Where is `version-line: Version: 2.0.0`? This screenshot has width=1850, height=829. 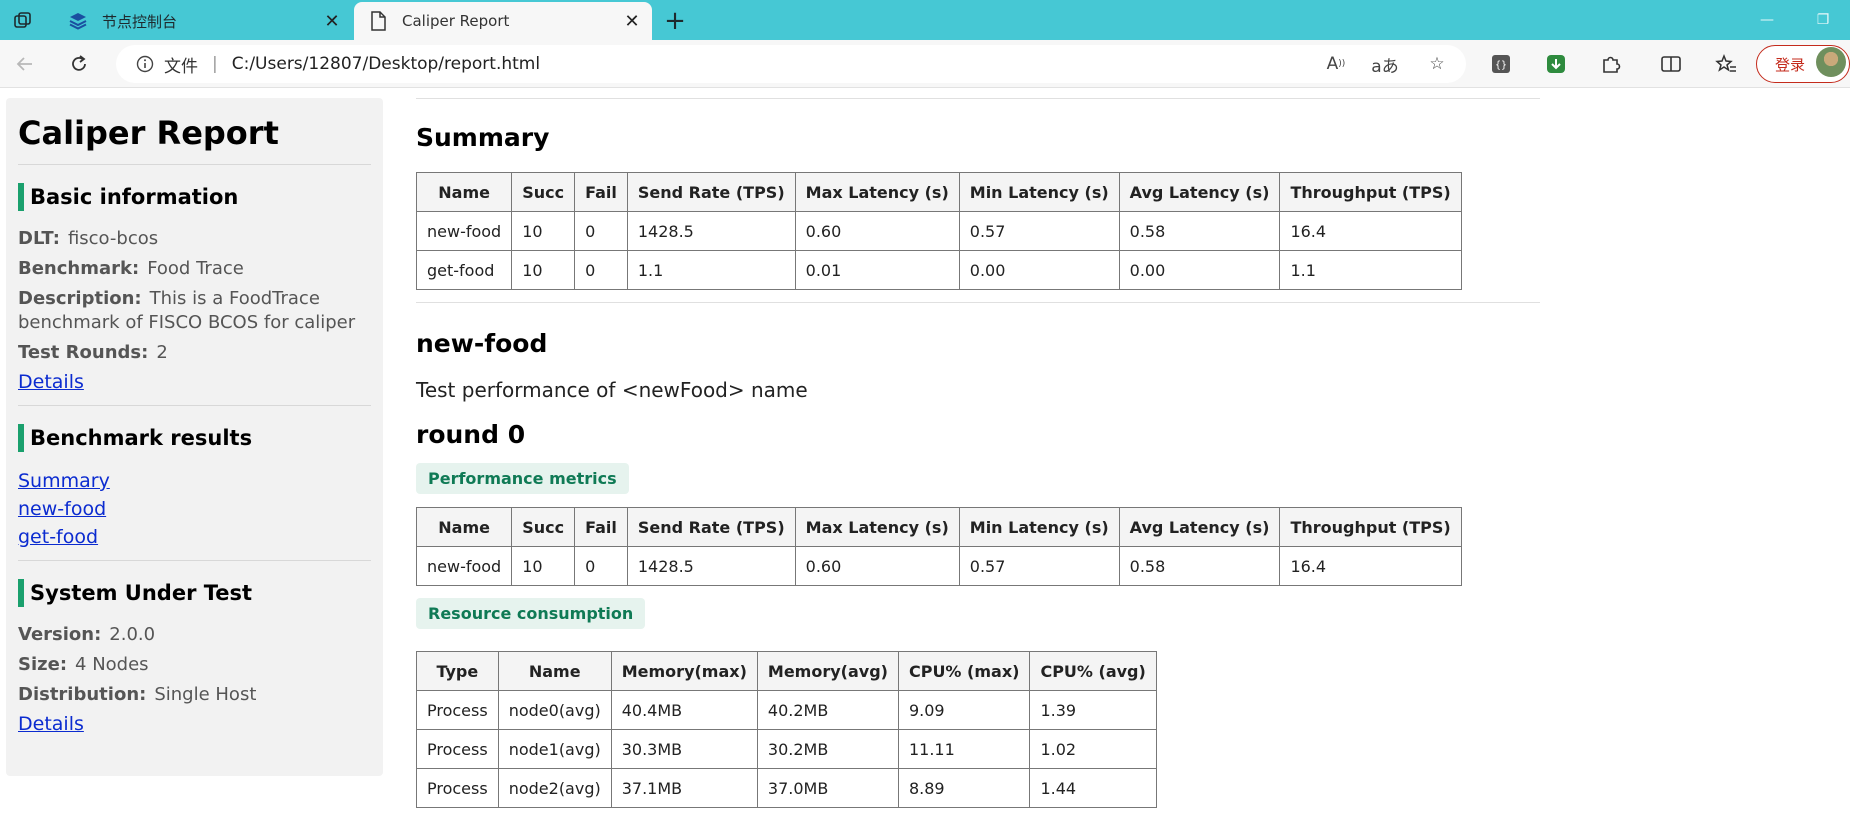
version-line: Version: 2.0.0 is located at coordinates (194, 635).